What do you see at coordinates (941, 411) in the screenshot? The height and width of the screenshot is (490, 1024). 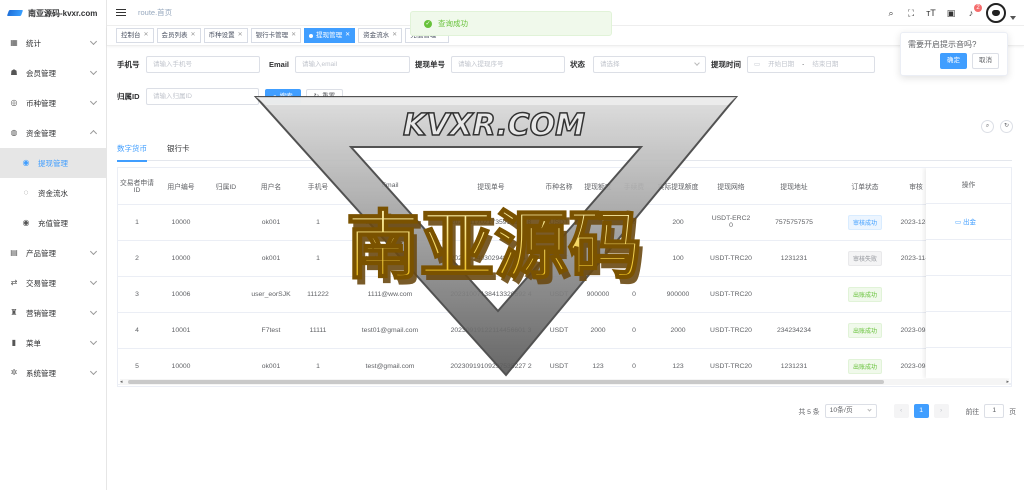 I see `next-page-button: ›` at bounding box center [941, 411].